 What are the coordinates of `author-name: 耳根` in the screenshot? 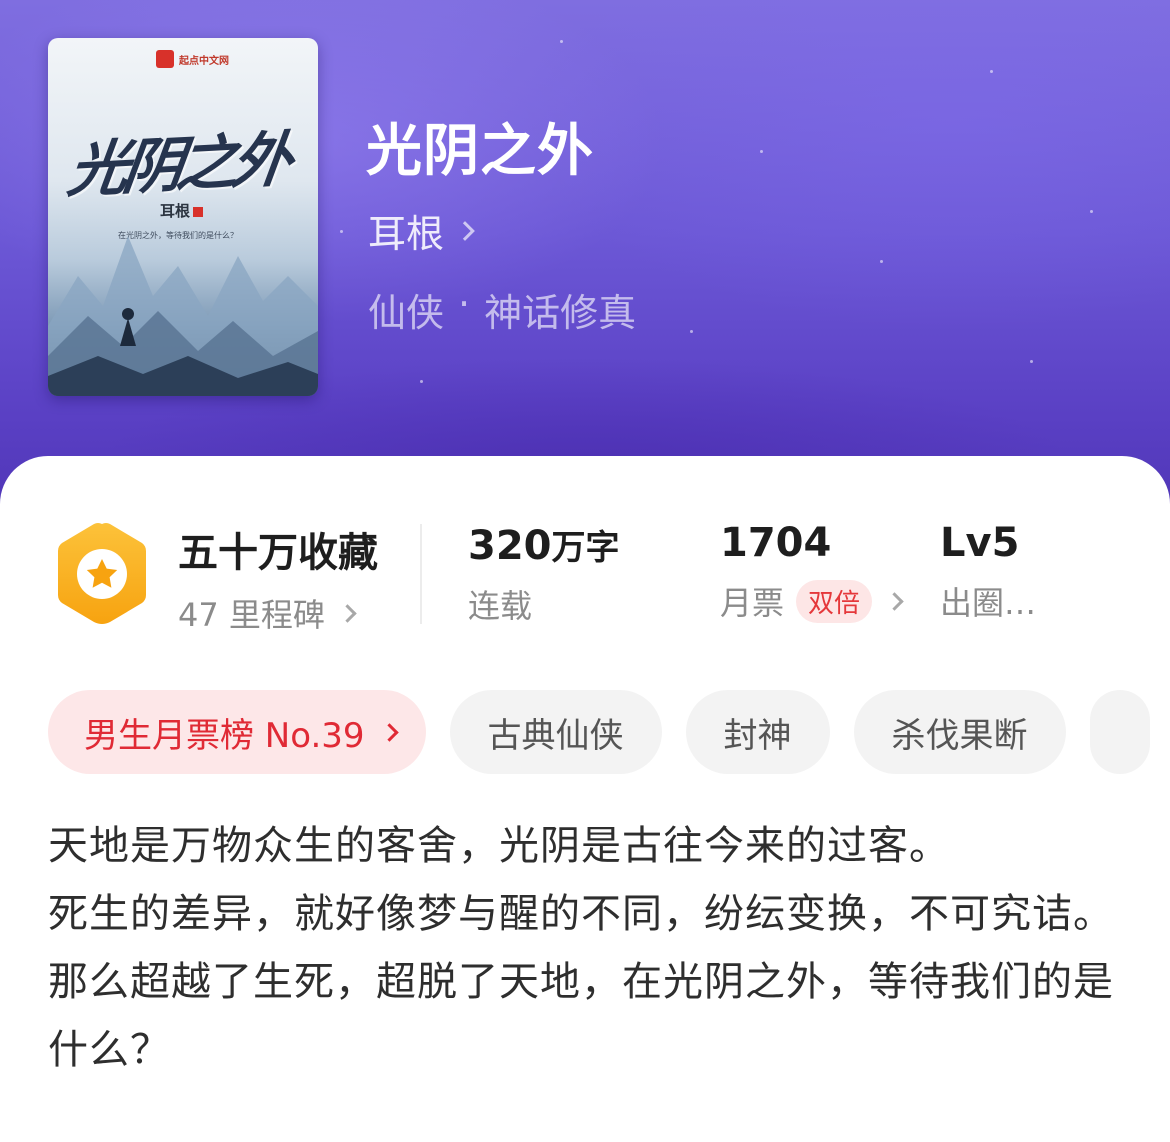 It's located at (406, 234).